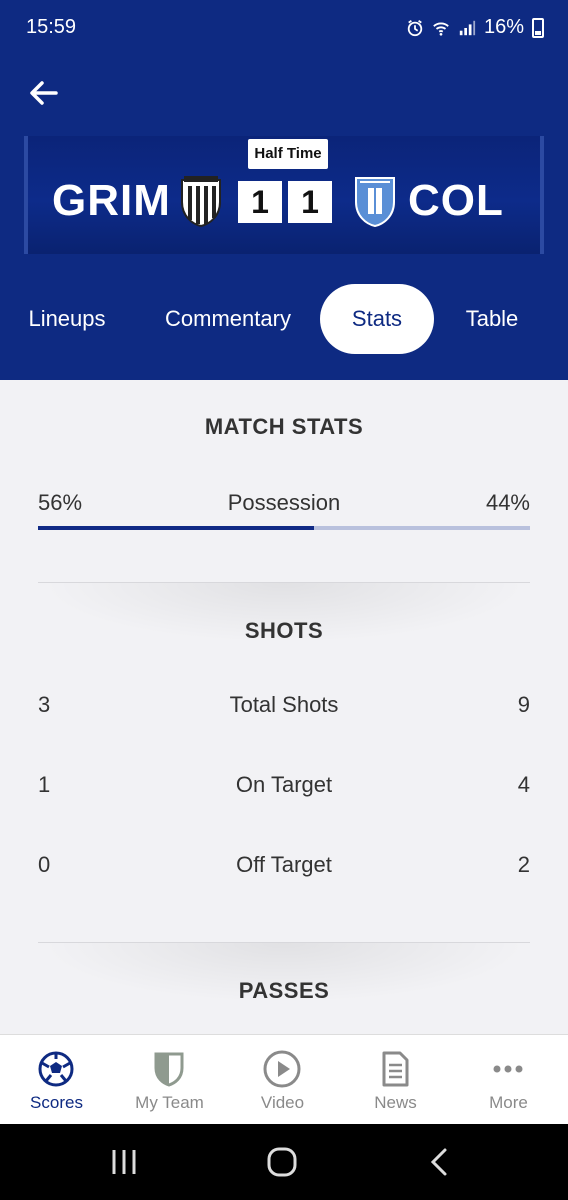 The width and height of the screenshot is (568, 1200). I want to click on match-tabs: Lineups Commentary Stats Table, so click(284, 318).